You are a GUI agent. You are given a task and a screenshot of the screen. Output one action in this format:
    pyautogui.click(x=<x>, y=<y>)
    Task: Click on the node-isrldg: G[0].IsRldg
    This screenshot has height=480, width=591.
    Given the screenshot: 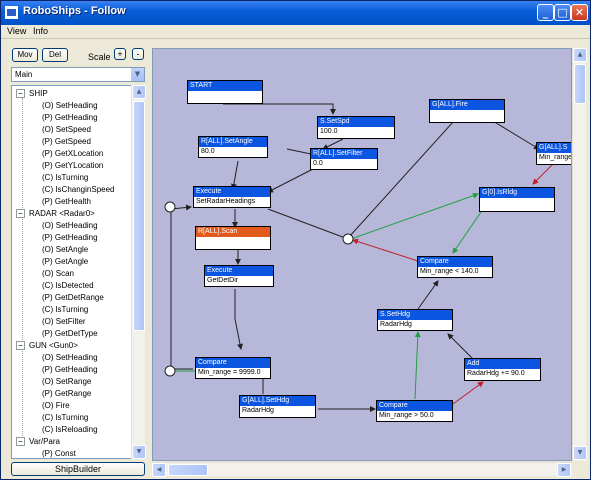 What is the action you would take?
    pyautogui.click(x=517, y=199)
    